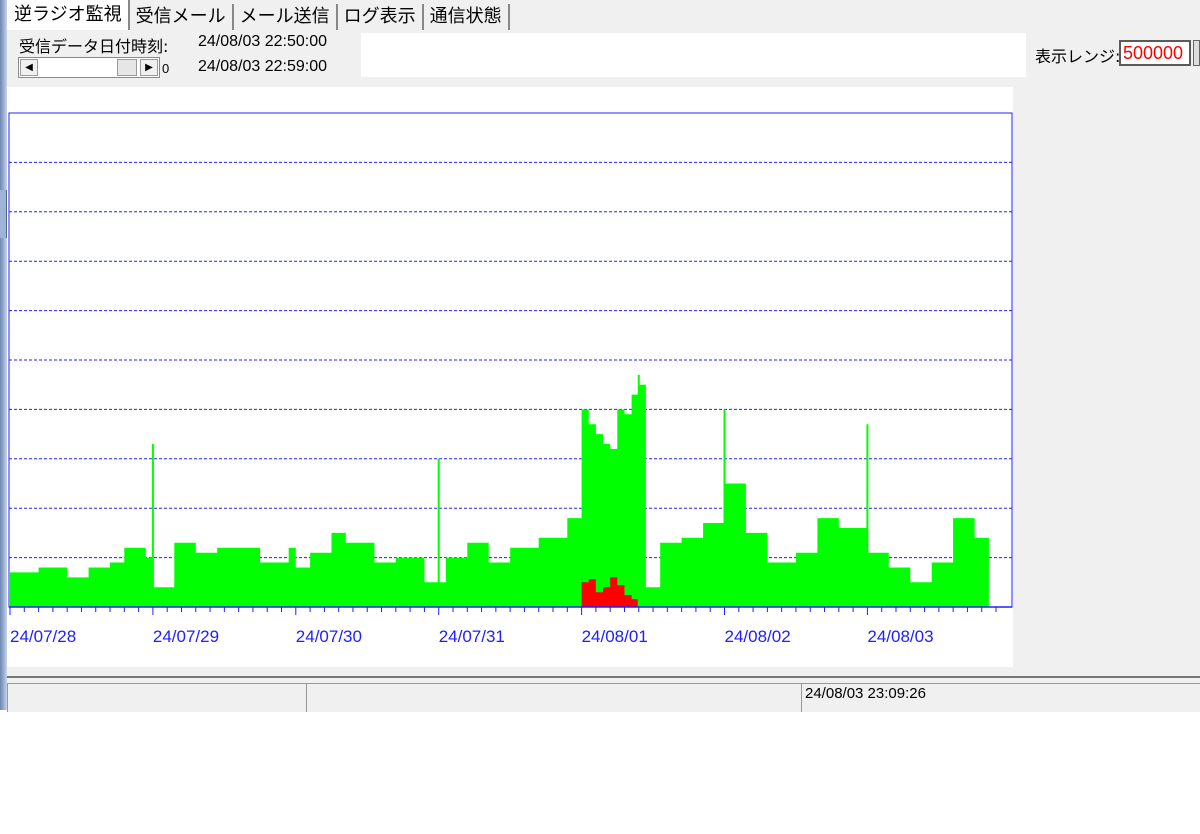 The width and height of the screenshot is (1200, 834). I want to click on tab-log-view: ログ表示, so click(380, 17).